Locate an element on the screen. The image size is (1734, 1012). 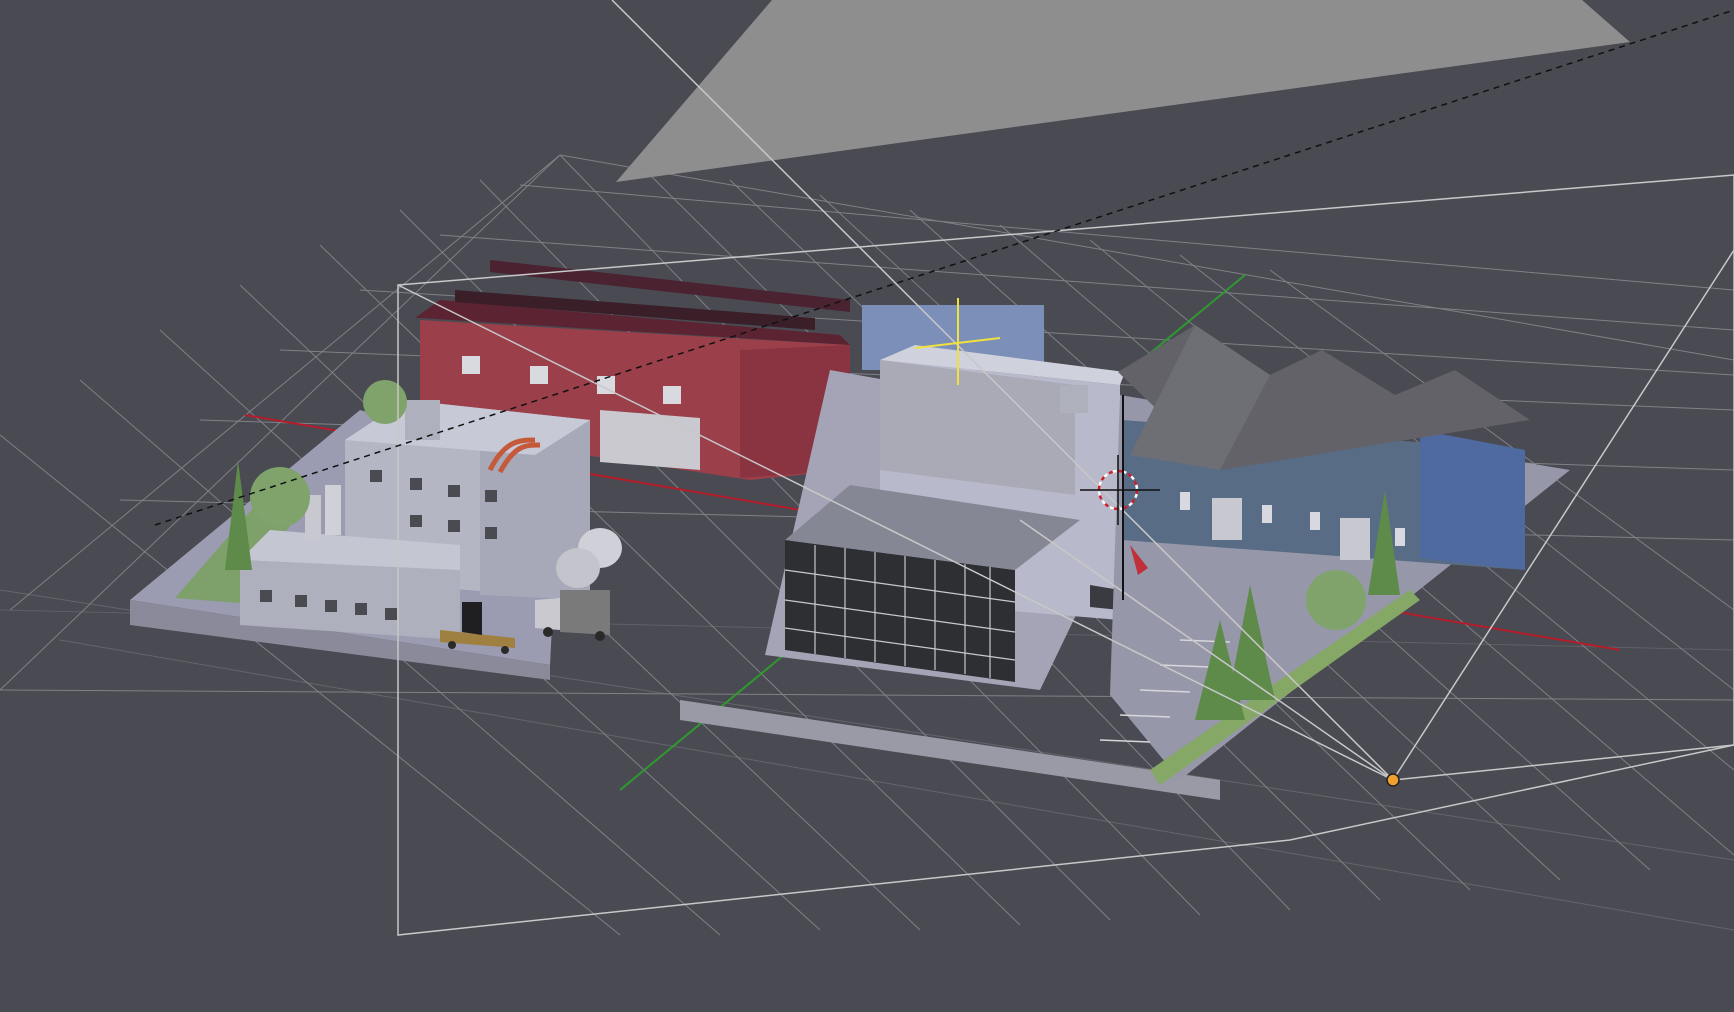
sun-lamp-plane is located at coordinates (1123, 91).